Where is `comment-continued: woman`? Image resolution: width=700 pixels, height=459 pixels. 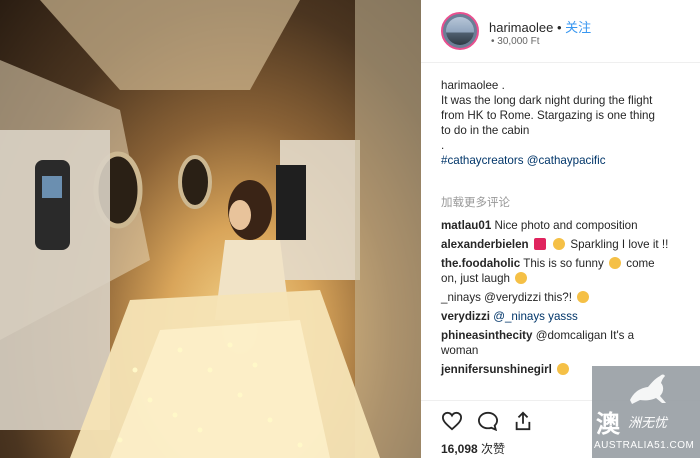 comment-continued: woman is located at coordinates (570, 350).